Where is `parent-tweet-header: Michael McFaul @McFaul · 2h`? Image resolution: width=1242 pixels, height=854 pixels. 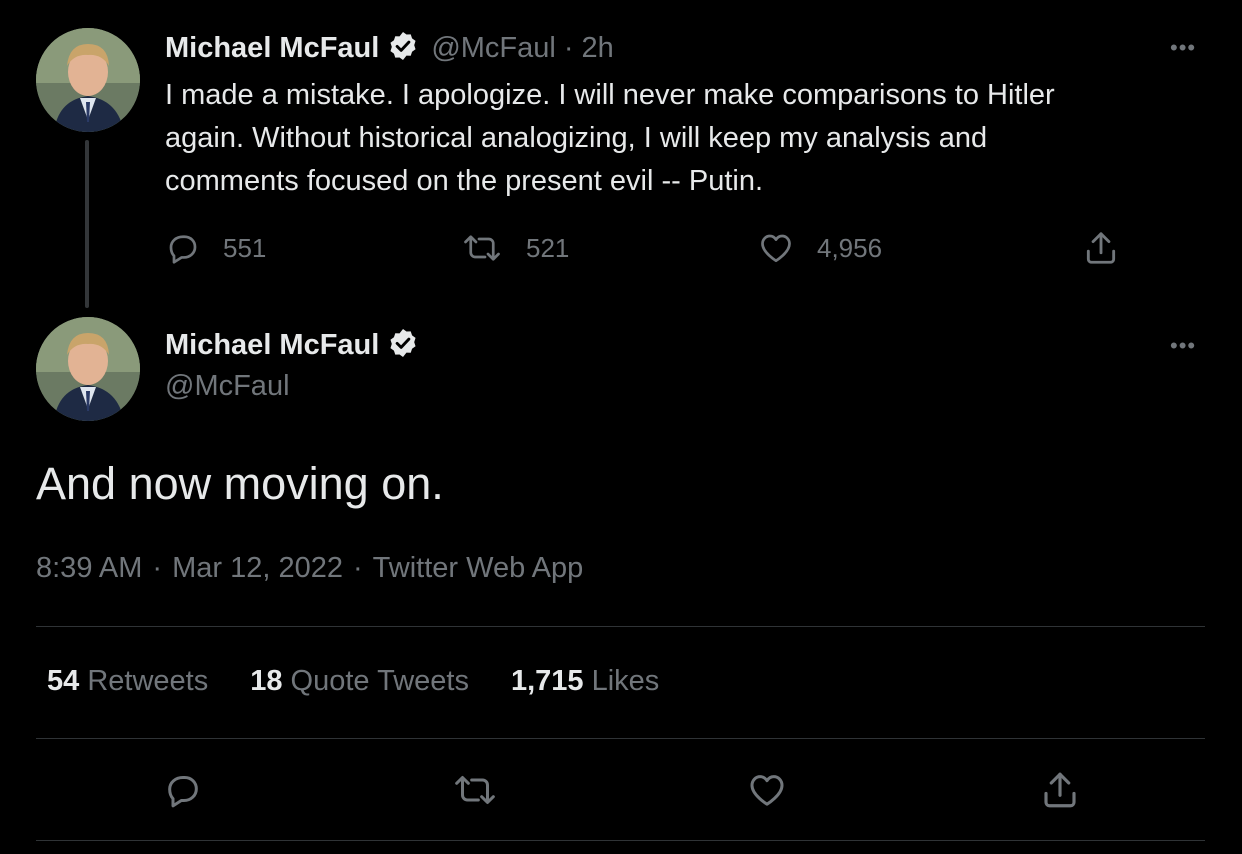 parent-tweet-header: Michael McFaul @McFaul · 2h is located at coordinates (389, 48).